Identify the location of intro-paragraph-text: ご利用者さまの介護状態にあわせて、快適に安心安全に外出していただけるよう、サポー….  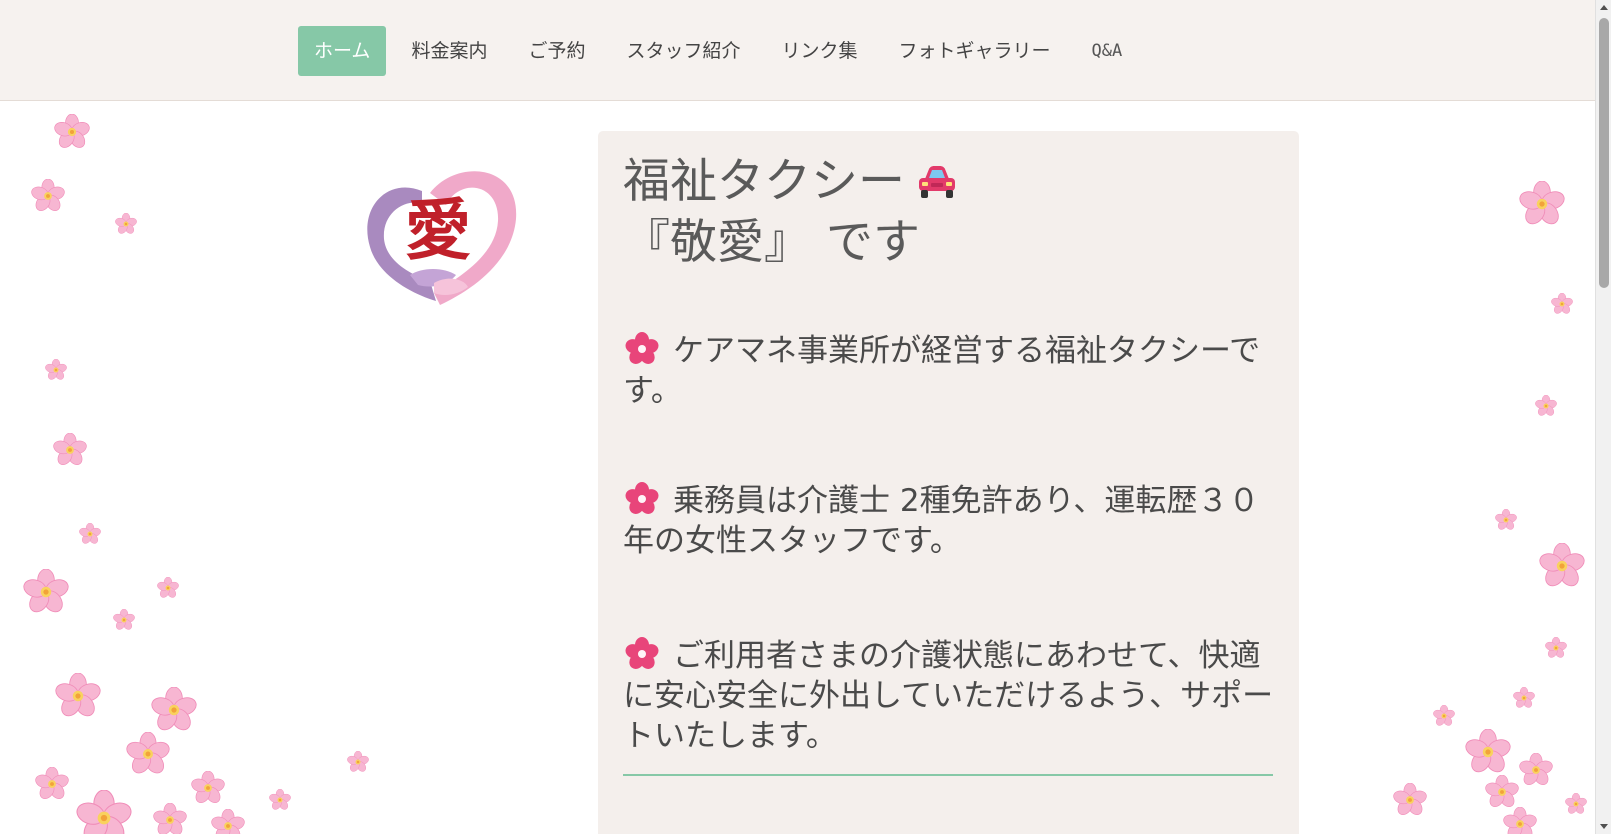
(948, 696).